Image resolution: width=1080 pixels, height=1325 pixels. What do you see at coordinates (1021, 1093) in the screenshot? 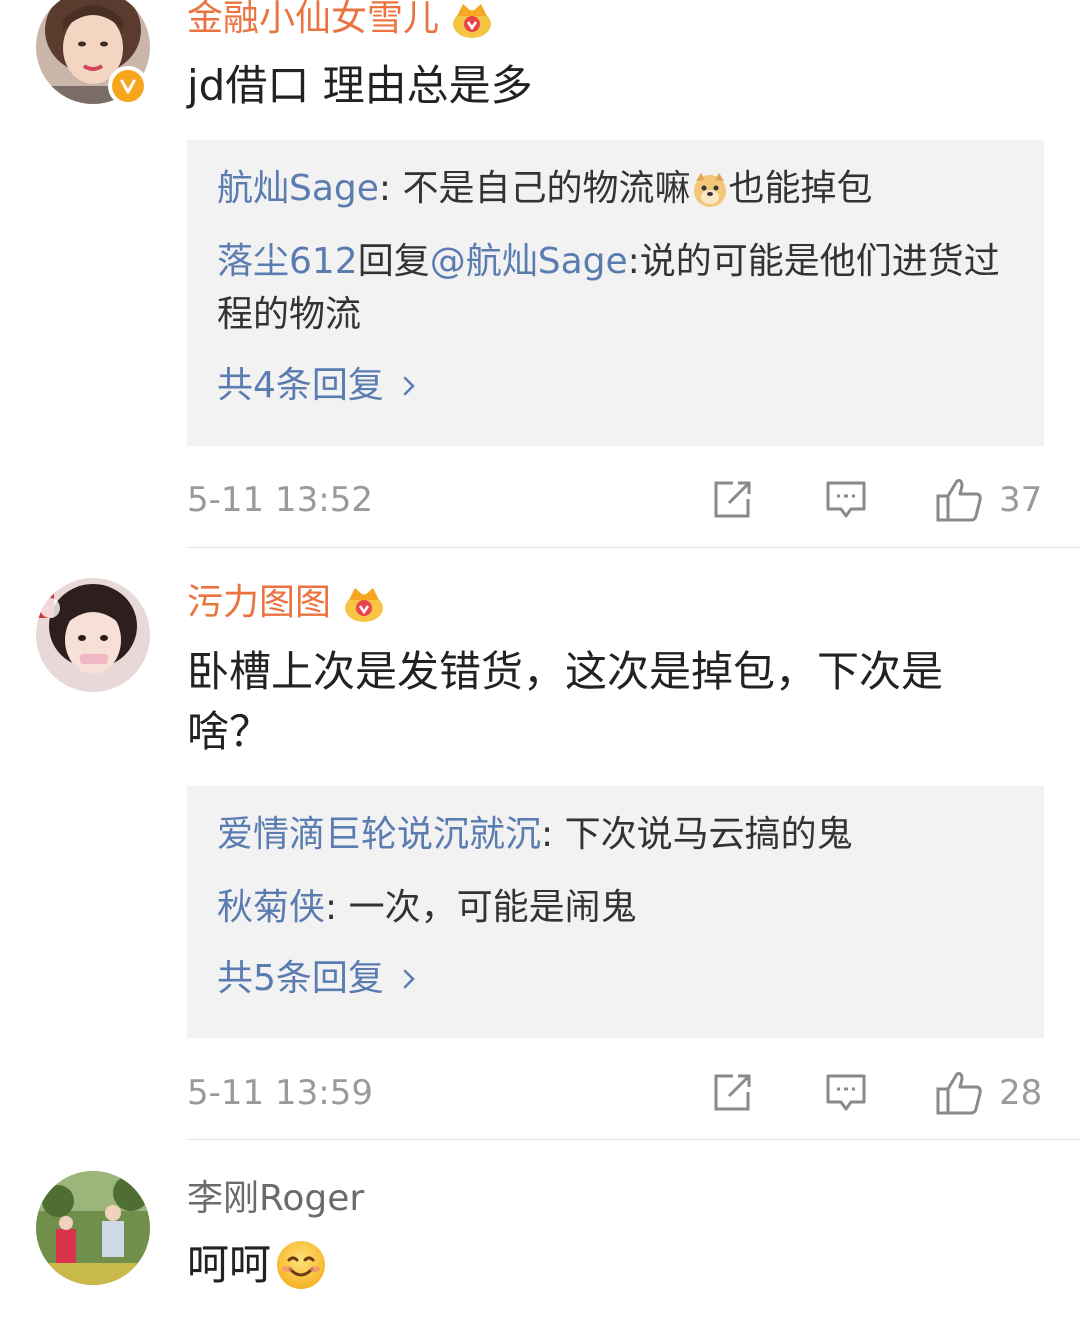
I see `like-count: 28` at bounding box center [1021, 1093].